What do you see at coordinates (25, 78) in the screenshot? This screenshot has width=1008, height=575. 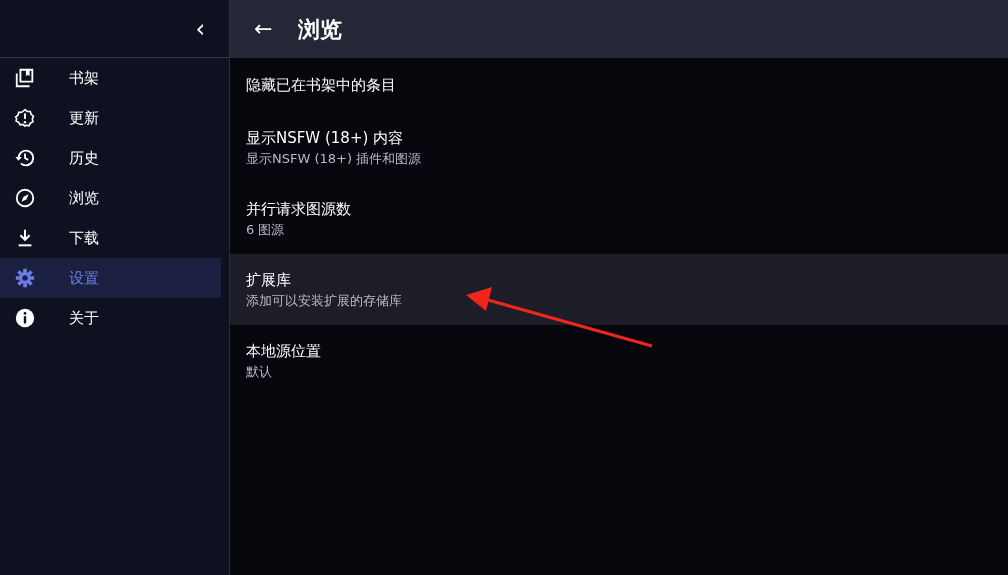 I see `book-stack-icon` at bounding box center [25, 78].